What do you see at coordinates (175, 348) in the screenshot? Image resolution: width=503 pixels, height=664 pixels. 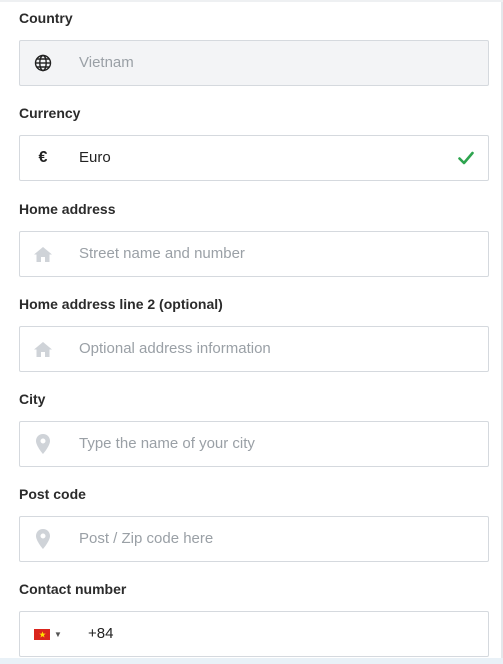 I see `home-address-2-placeholder: Optional address information` at bounding box center [175, 348].